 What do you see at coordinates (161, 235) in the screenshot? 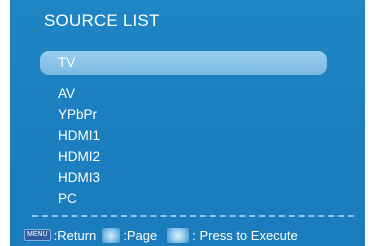
I see `footer-hints: MENU :Return :Page : Press to Execute` at bounding box center [161, 235].